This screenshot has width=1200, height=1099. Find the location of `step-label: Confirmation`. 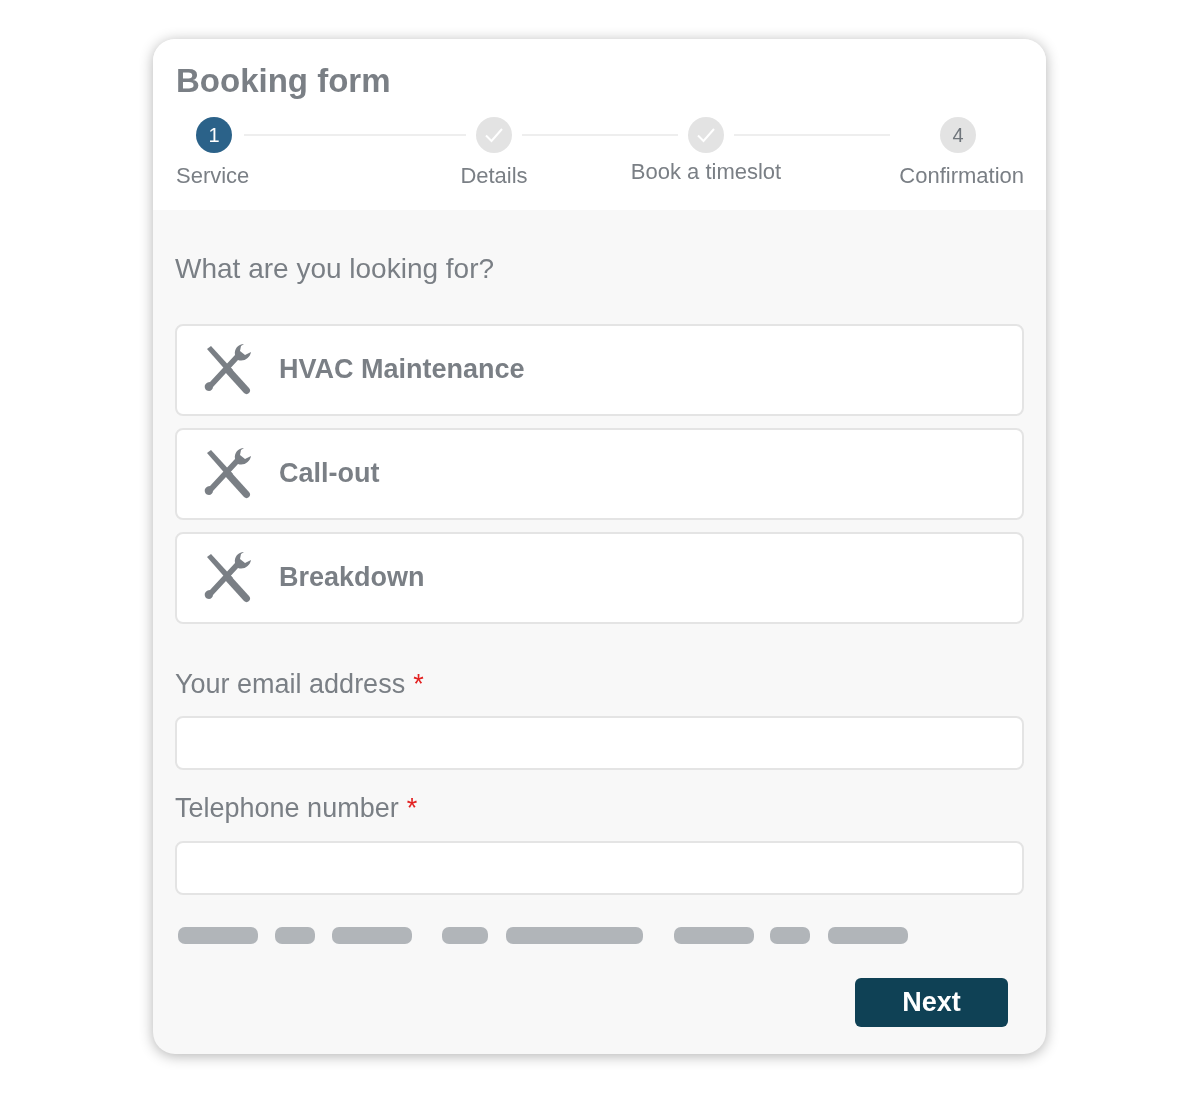

step-label: Confirmation is located at coordinates (961, 175).